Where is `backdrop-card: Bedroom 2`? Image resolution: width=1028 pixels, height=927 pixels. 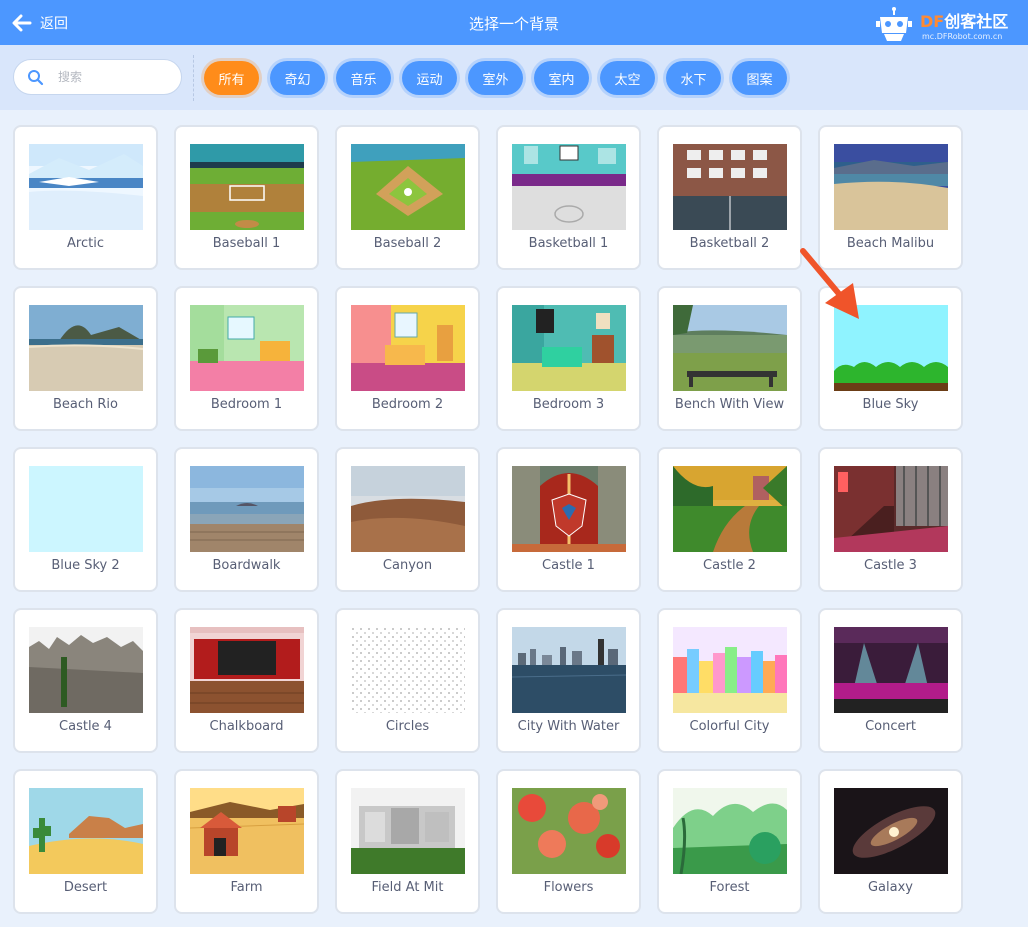
backdrop-card: Bedroom 2 is located at coordinates (407, 358).